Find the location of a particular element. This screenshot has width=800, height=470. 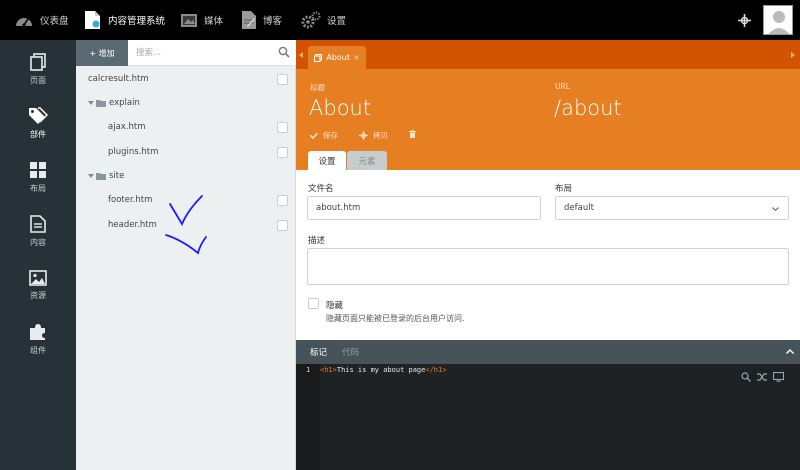

sidebar-item-label: 内容 is located at coordinates (38, 242).